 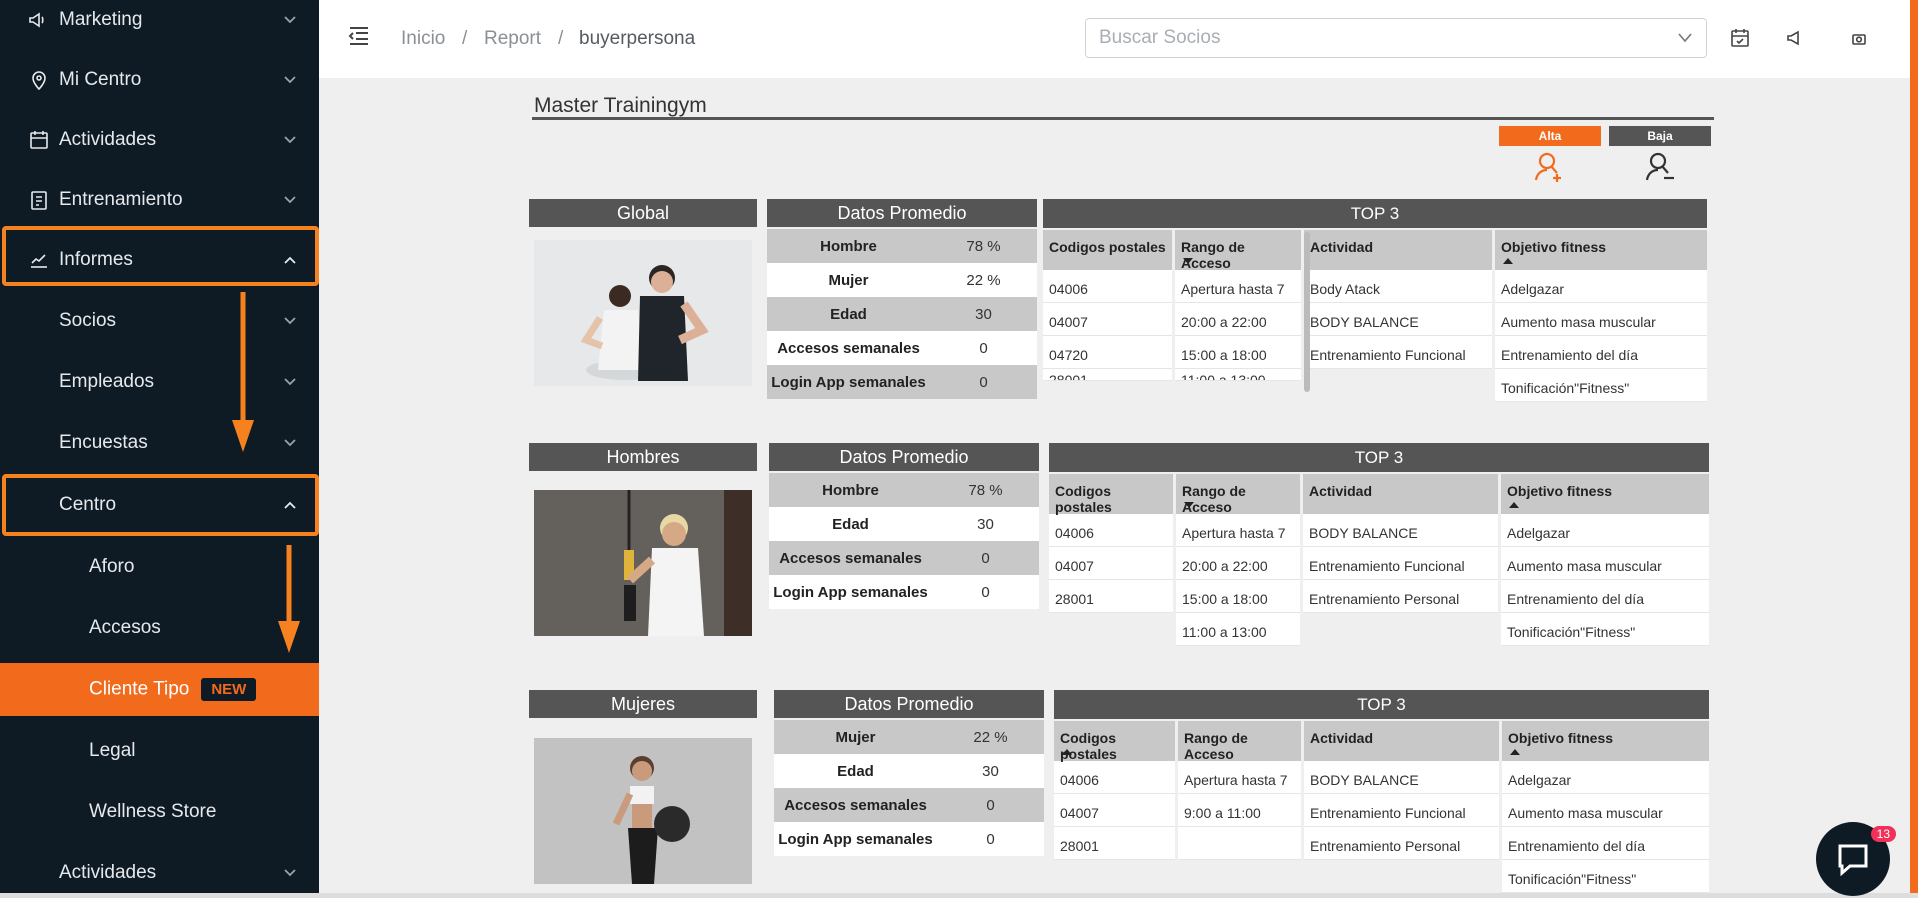 What do you see at coordinates (855, 737) in the screenshot?
I see `datos-key: Mujer` at bounding box center [855, 737].